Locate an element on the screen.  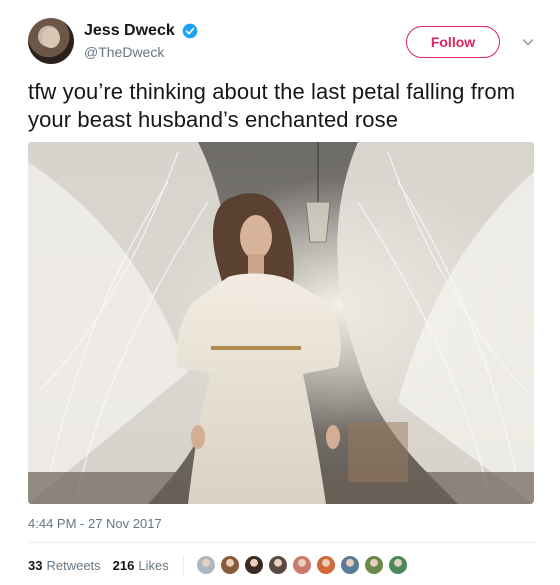
divider is located at coordinates (282, 542).